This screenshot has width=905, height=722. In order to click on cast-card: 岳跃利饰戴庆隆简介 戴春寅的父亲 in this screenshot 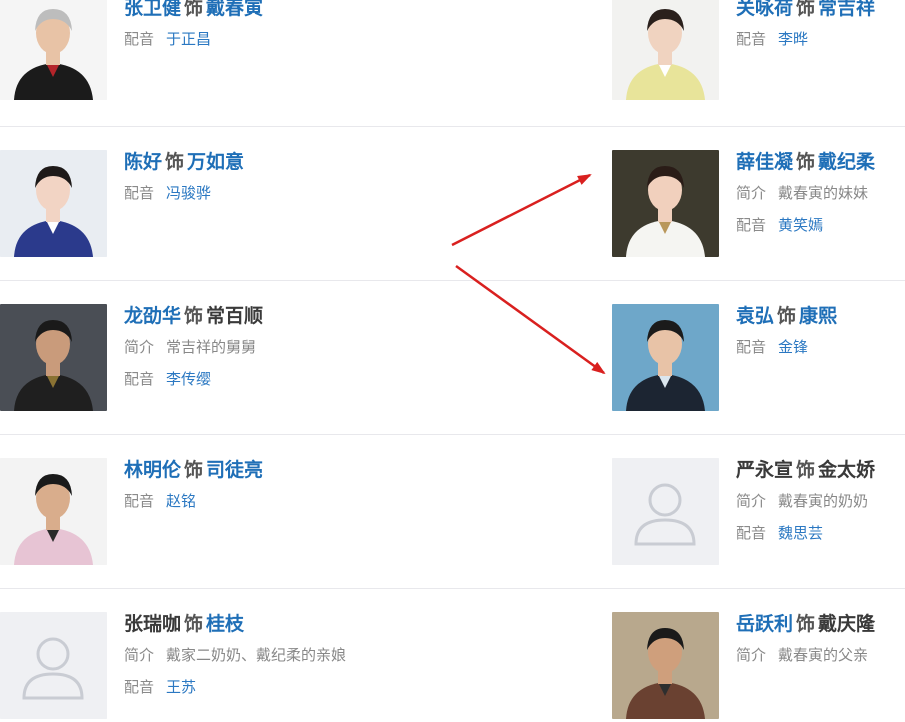, I will do `click(758, 667)`.